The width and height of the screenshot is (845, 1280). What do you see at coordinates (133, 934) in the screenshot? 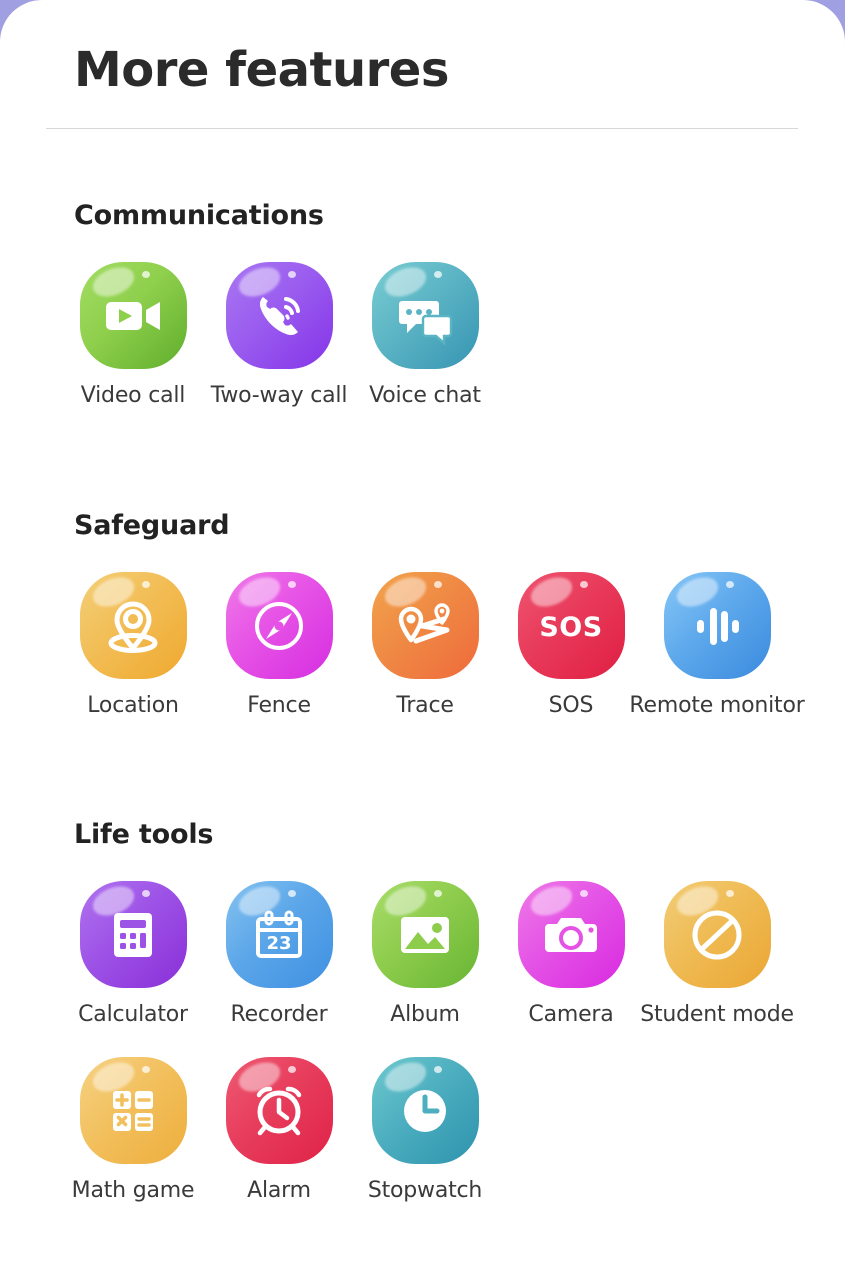
I see `calculator-icon` at bounding box center [133, 934].